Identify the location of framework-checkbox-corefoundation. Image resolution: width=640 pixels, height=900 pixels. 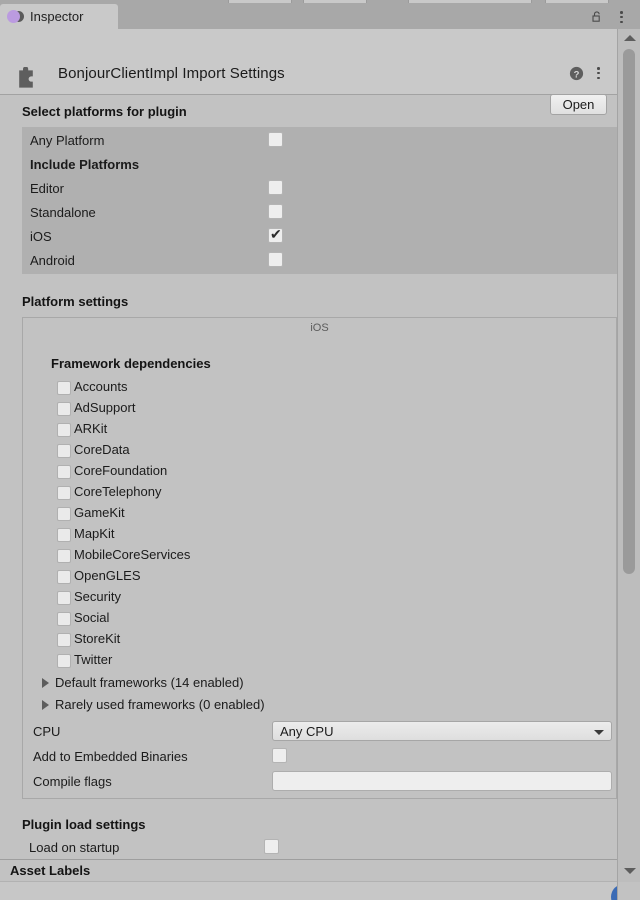
(64, 472).